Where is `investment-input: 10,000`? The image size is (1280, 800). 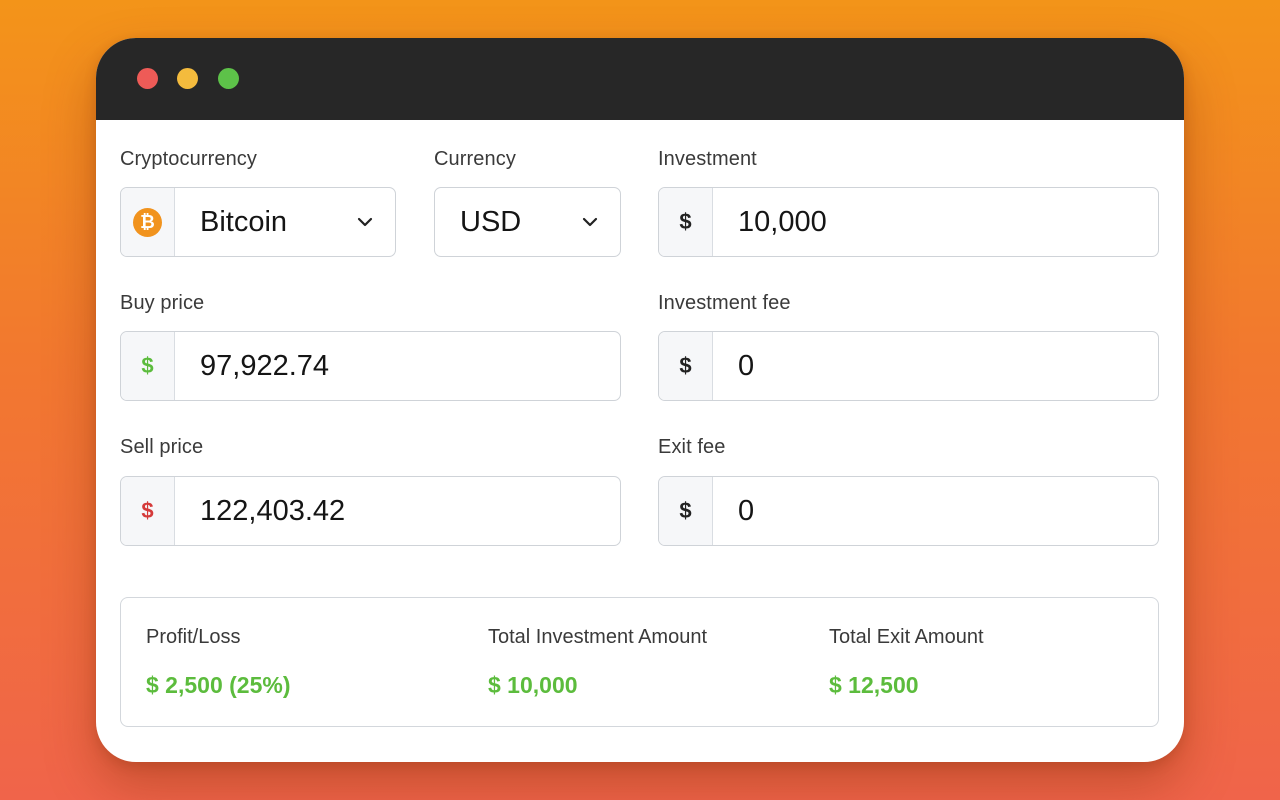
investment-input: 10,000 is located at coordinates (935, 222).